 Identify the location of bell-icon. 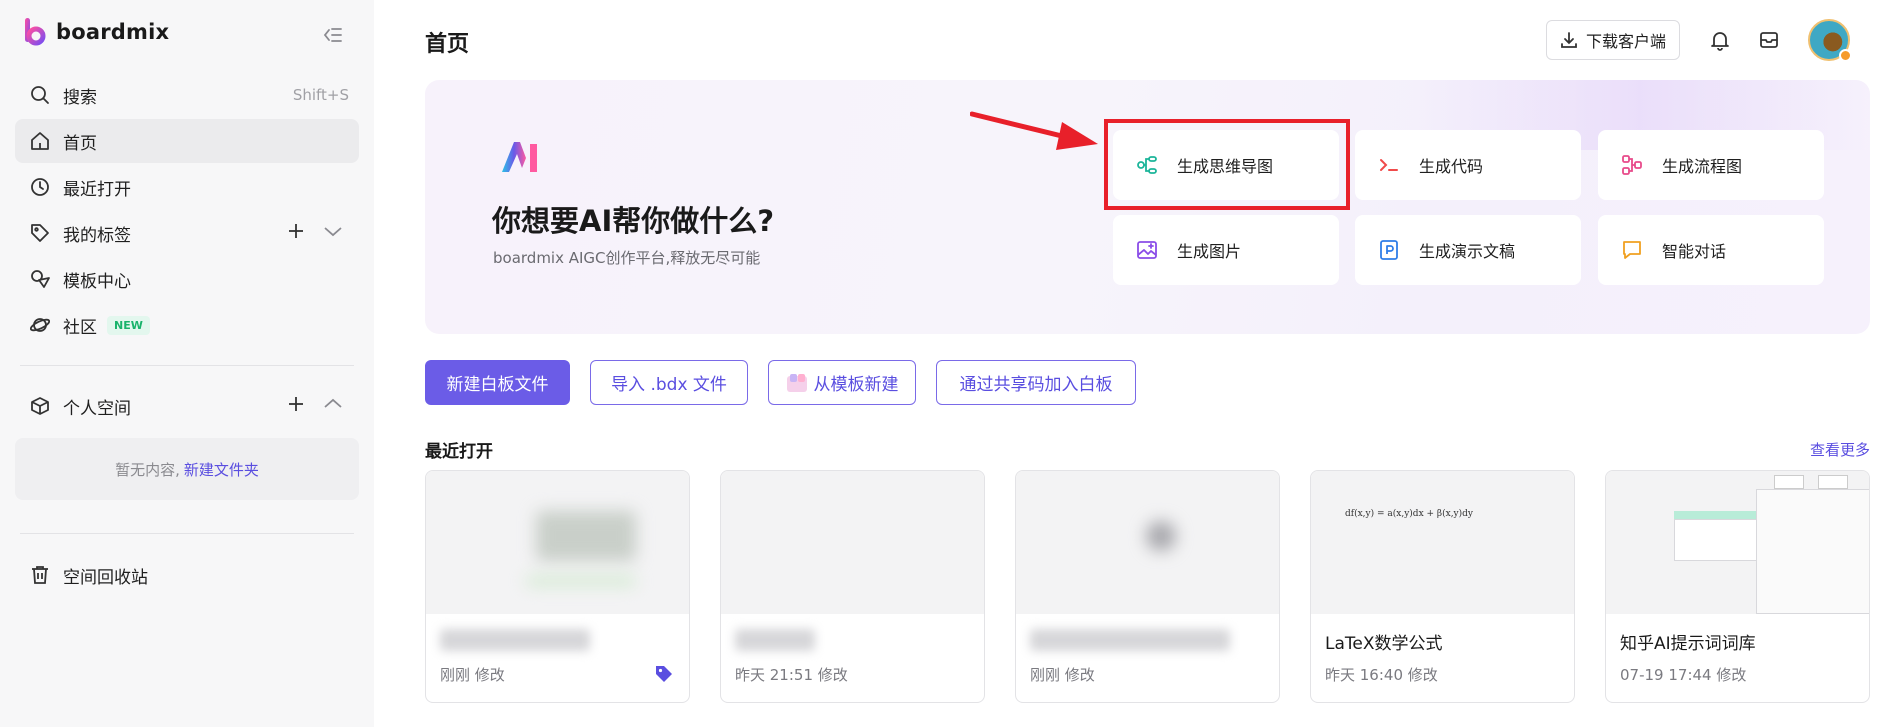
(1720, 41).